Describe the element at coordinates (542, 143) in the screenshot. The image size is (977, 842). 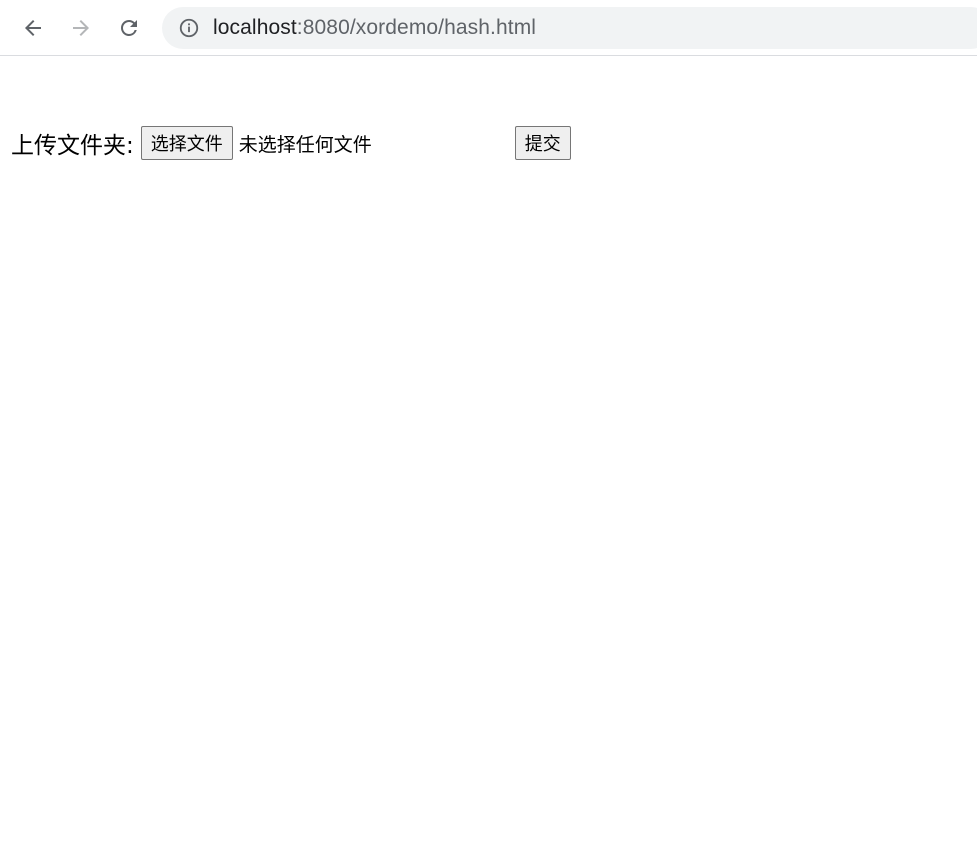
I see `submit-button: 提交` at that location.